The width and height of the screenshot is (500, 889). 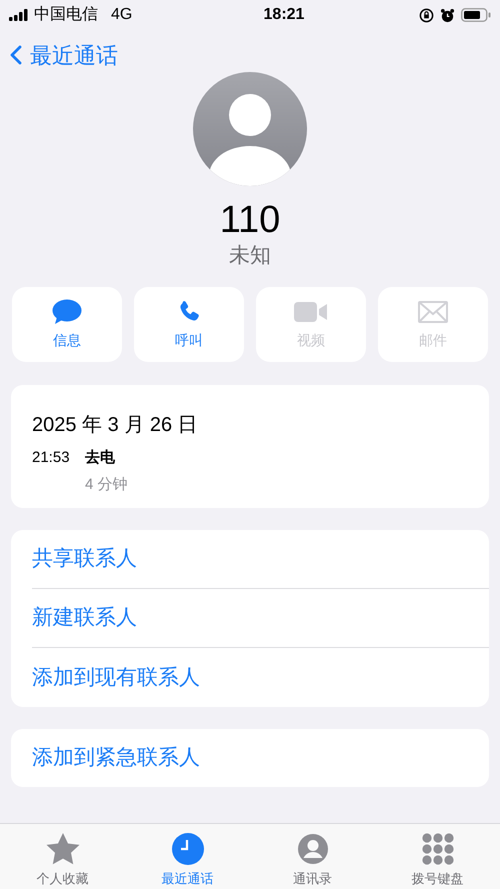 I want to click on contact-number: 110, so click(x=250, y=220).